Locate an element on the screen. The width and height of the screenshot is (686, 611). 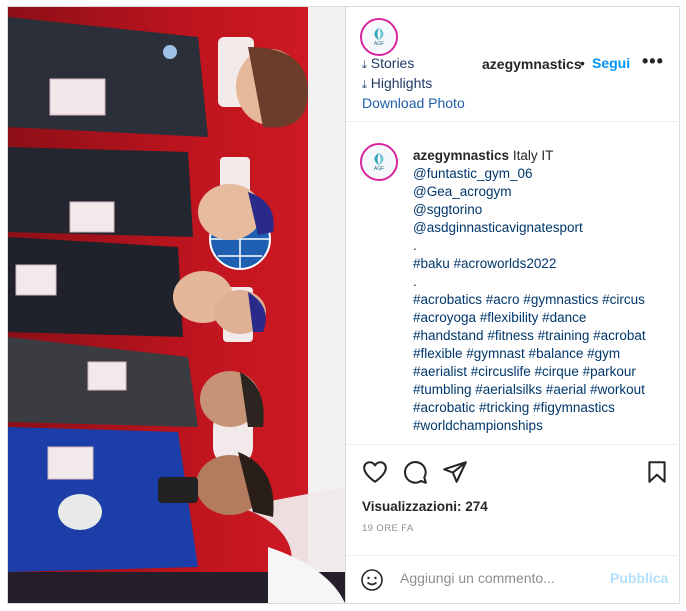
caption-link-line: #flexible #gymnast #balance #gym is located at coordinates (544, 354).